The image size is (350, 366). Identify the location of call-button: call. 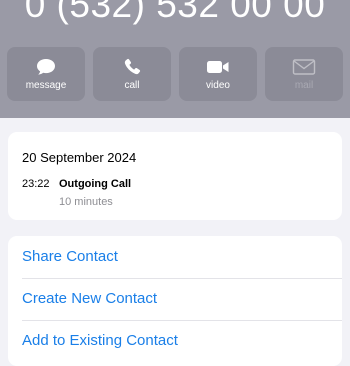
(132, 74).